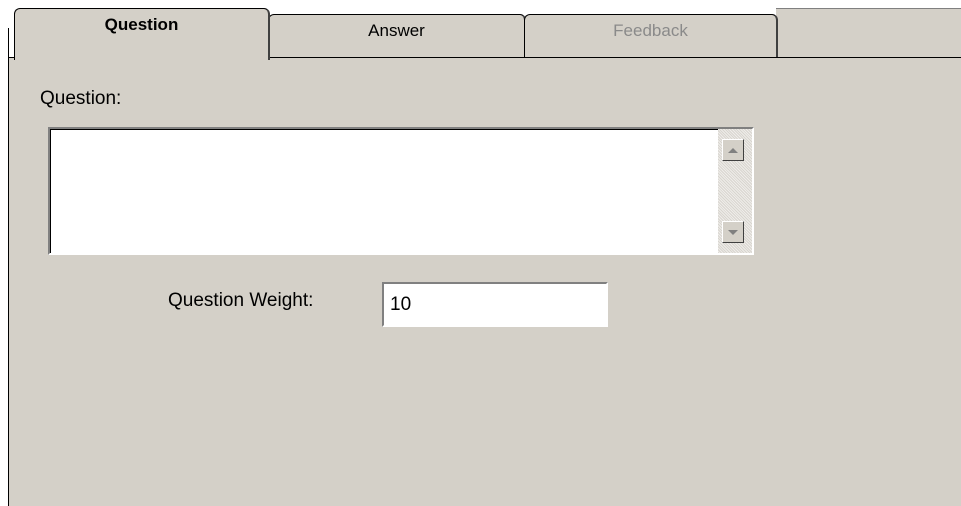  I want to click on arrow-up-icon, so click(733, 150).